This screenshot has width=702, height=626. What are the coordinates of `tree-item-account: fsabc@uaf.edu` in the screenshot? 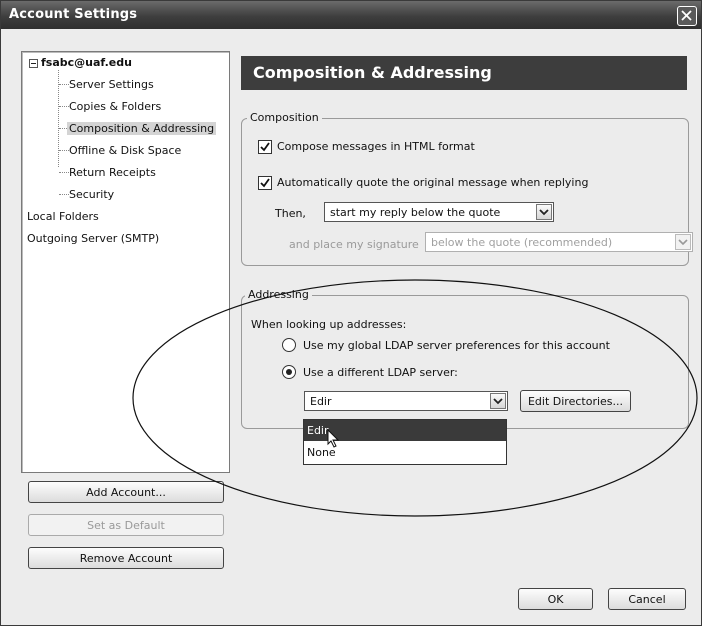 It's located at (86, 62).